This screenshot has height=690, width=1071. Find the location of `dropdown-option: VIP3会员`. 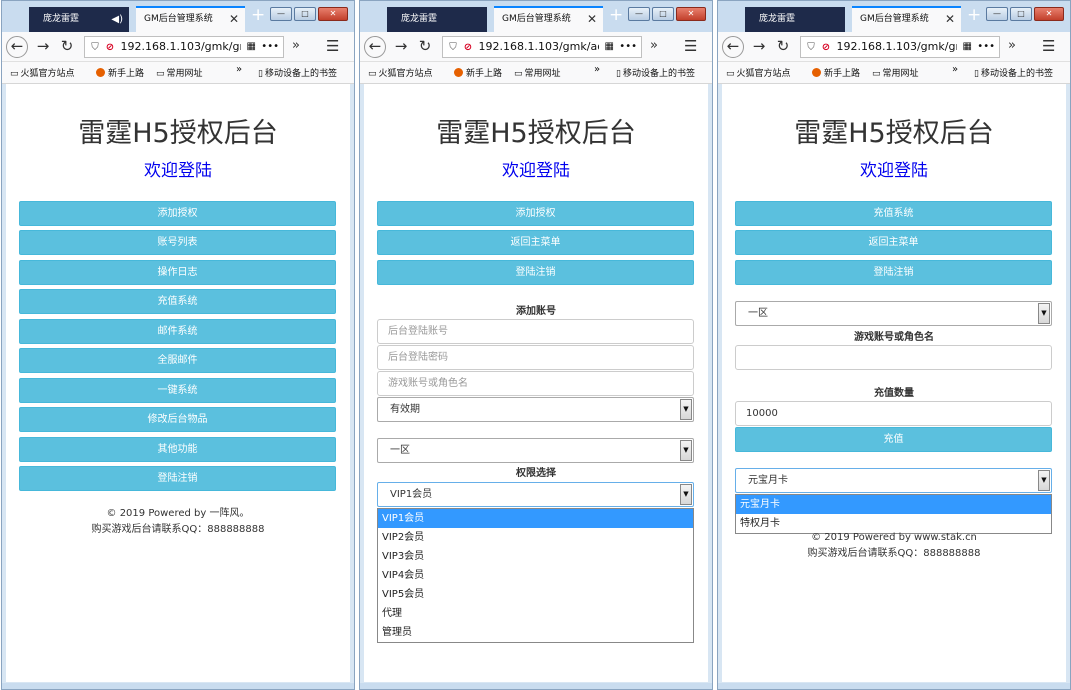

dropdown-option: VIP3会员 is located at coordinates (535, 556).